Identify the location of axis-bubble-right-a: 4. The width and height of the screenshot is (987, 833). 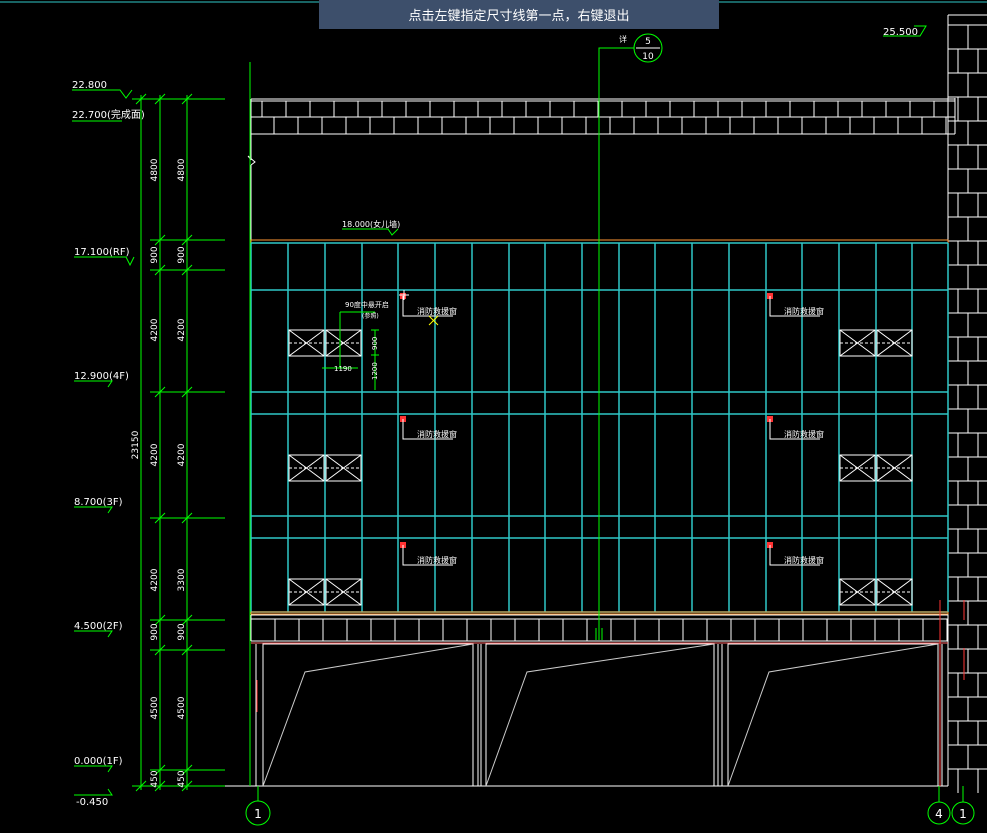
(939, 813).